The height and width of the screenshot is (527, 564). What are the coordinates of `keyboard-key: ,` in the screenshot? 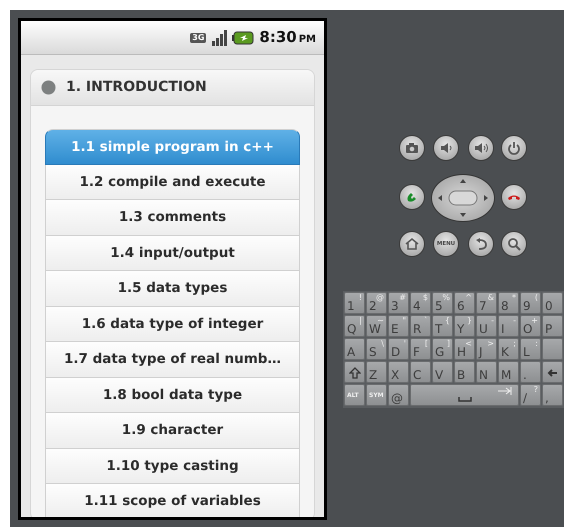 It's located at (552, 395).